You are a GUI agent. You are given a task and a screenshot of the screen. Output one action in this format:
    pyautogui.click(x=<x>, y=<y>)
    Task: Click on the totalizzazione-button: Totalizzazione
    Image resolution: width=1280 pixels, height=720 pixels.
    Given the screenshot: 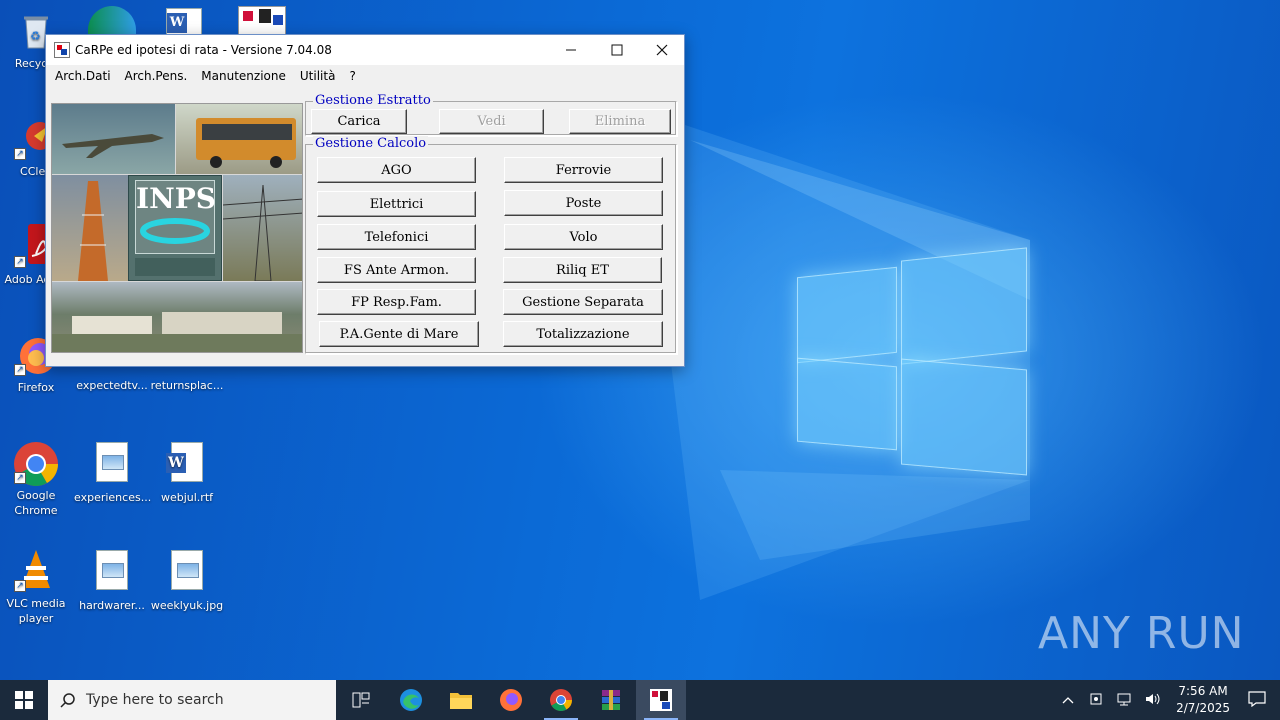 What is the action you would take?
    pyautogui.click(x=583, y=334)
    